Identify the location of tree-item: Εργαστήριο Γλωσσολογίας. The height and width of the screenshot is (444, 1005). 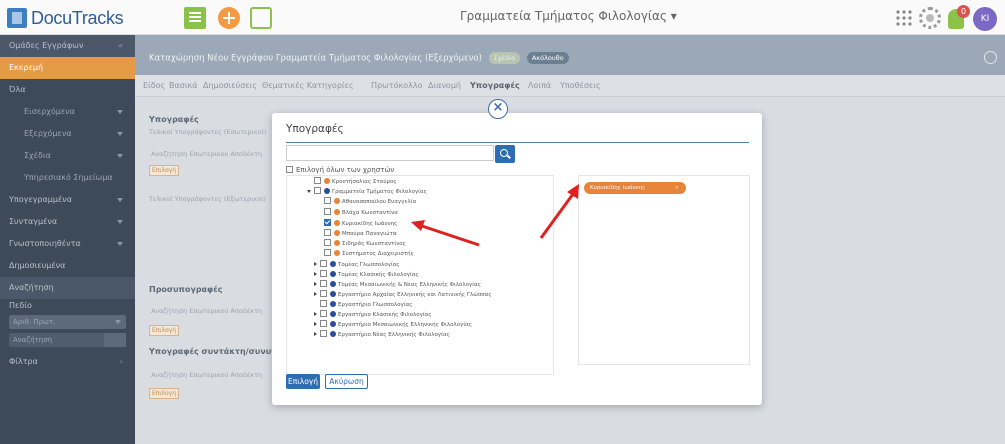
(366, 304).